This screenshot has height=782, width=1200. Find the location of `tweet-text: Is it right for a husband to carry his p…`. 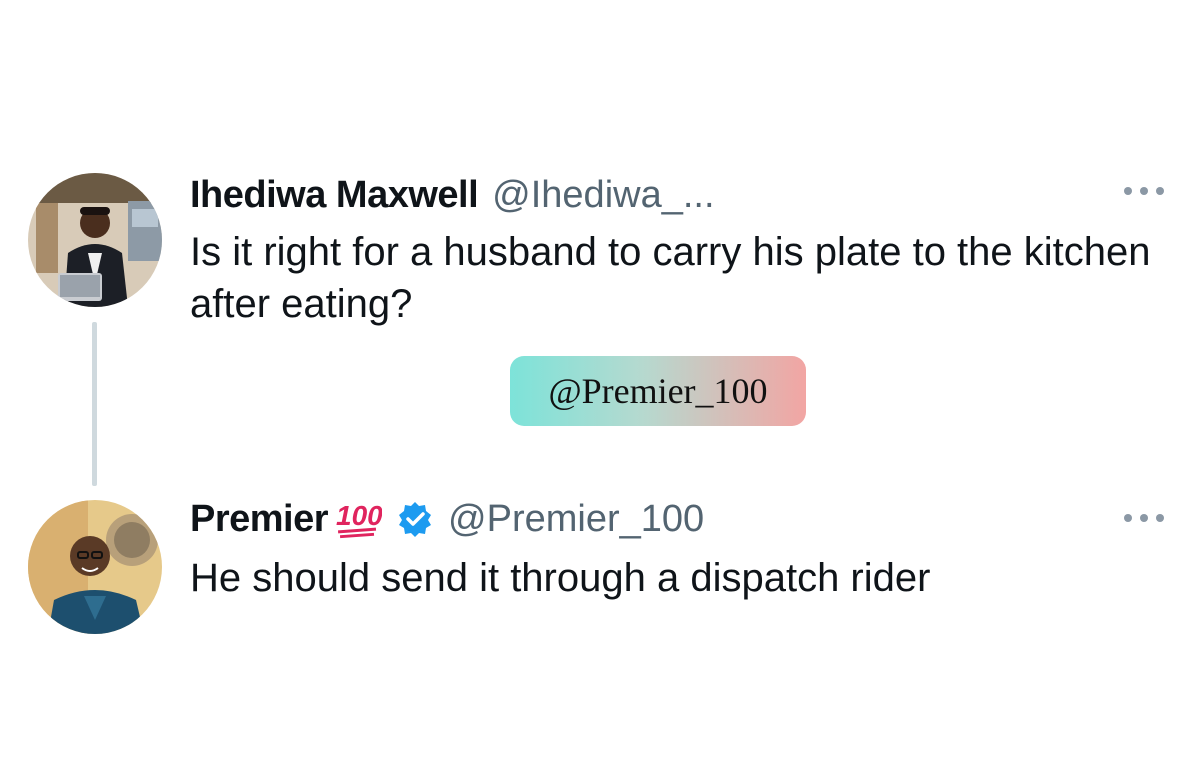

tweet-text: Is it right for a husband to carry his p… is located at coordinates (670, 278).